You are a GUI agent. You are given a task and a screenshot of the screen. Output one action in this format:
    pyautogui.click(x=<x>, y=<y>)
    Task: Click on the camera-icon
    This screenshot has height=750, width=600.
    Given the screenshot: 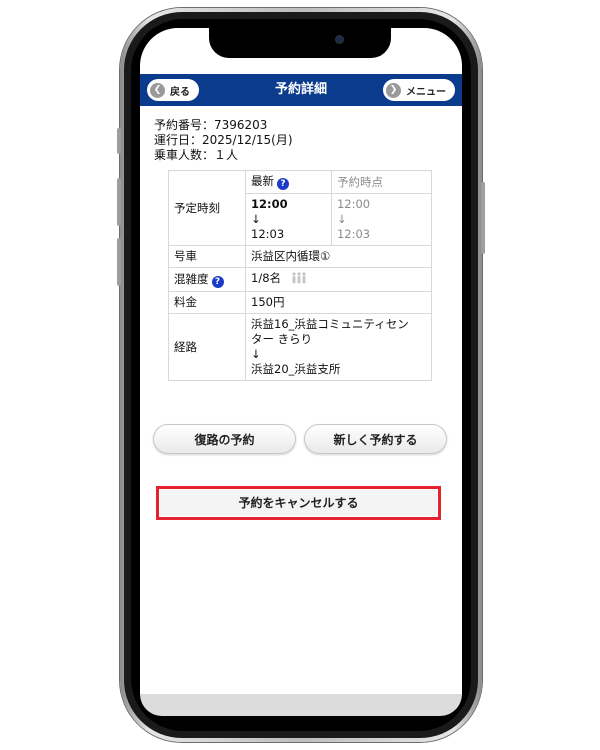 What is the action you would take?
    pyautogui.click(x=339, y=39)
    